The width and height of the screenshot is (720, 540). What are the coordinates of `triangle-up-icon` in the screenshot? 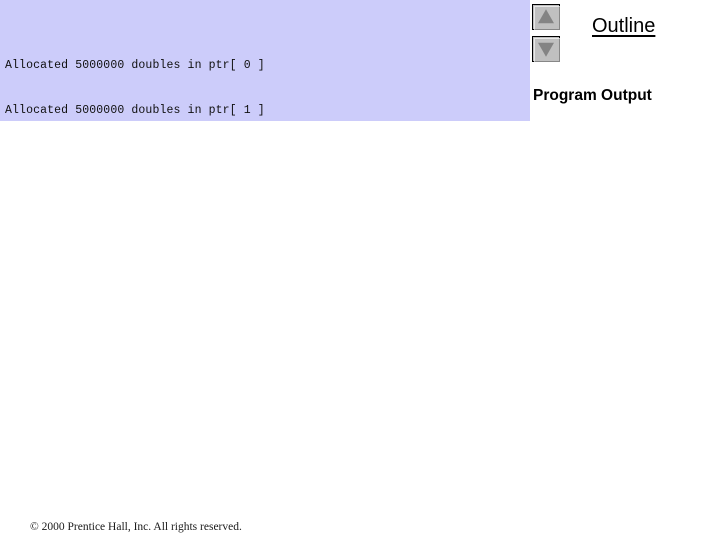 It's located at (546, 16).